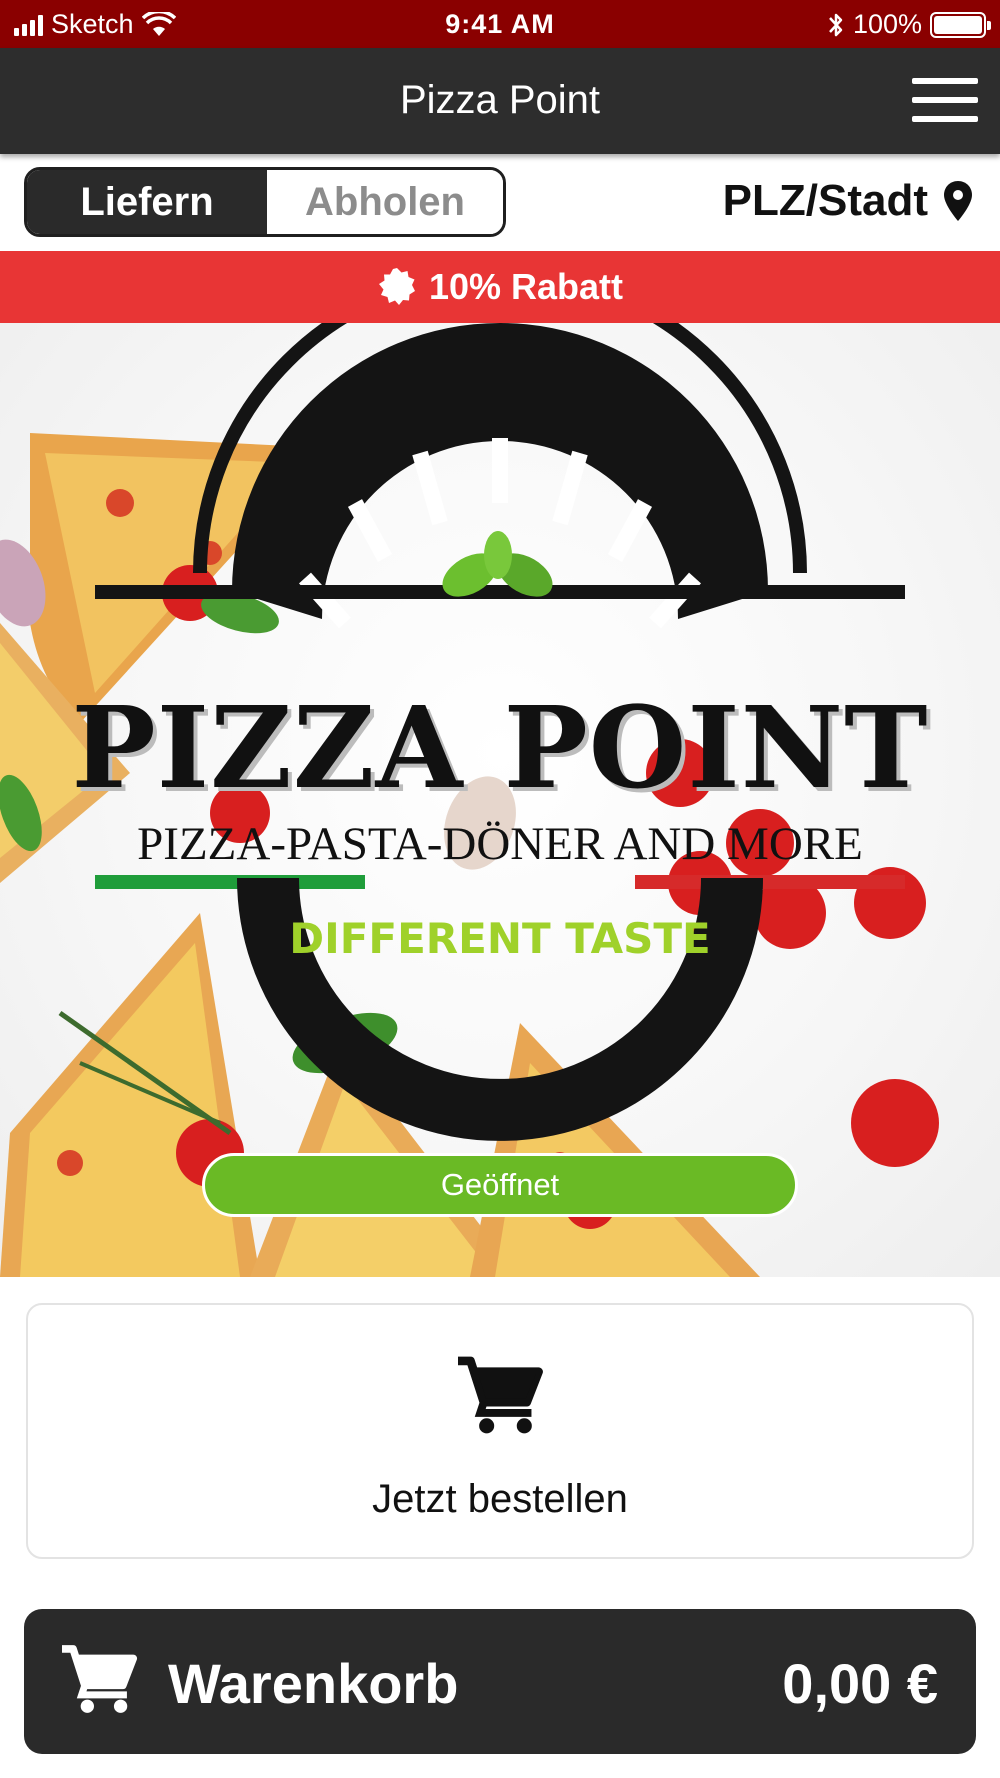  What do you see at coordinates (147, 202) in the screenshot?
I see `toggle-liefern: Liefern` at bounding box center [147, 202].